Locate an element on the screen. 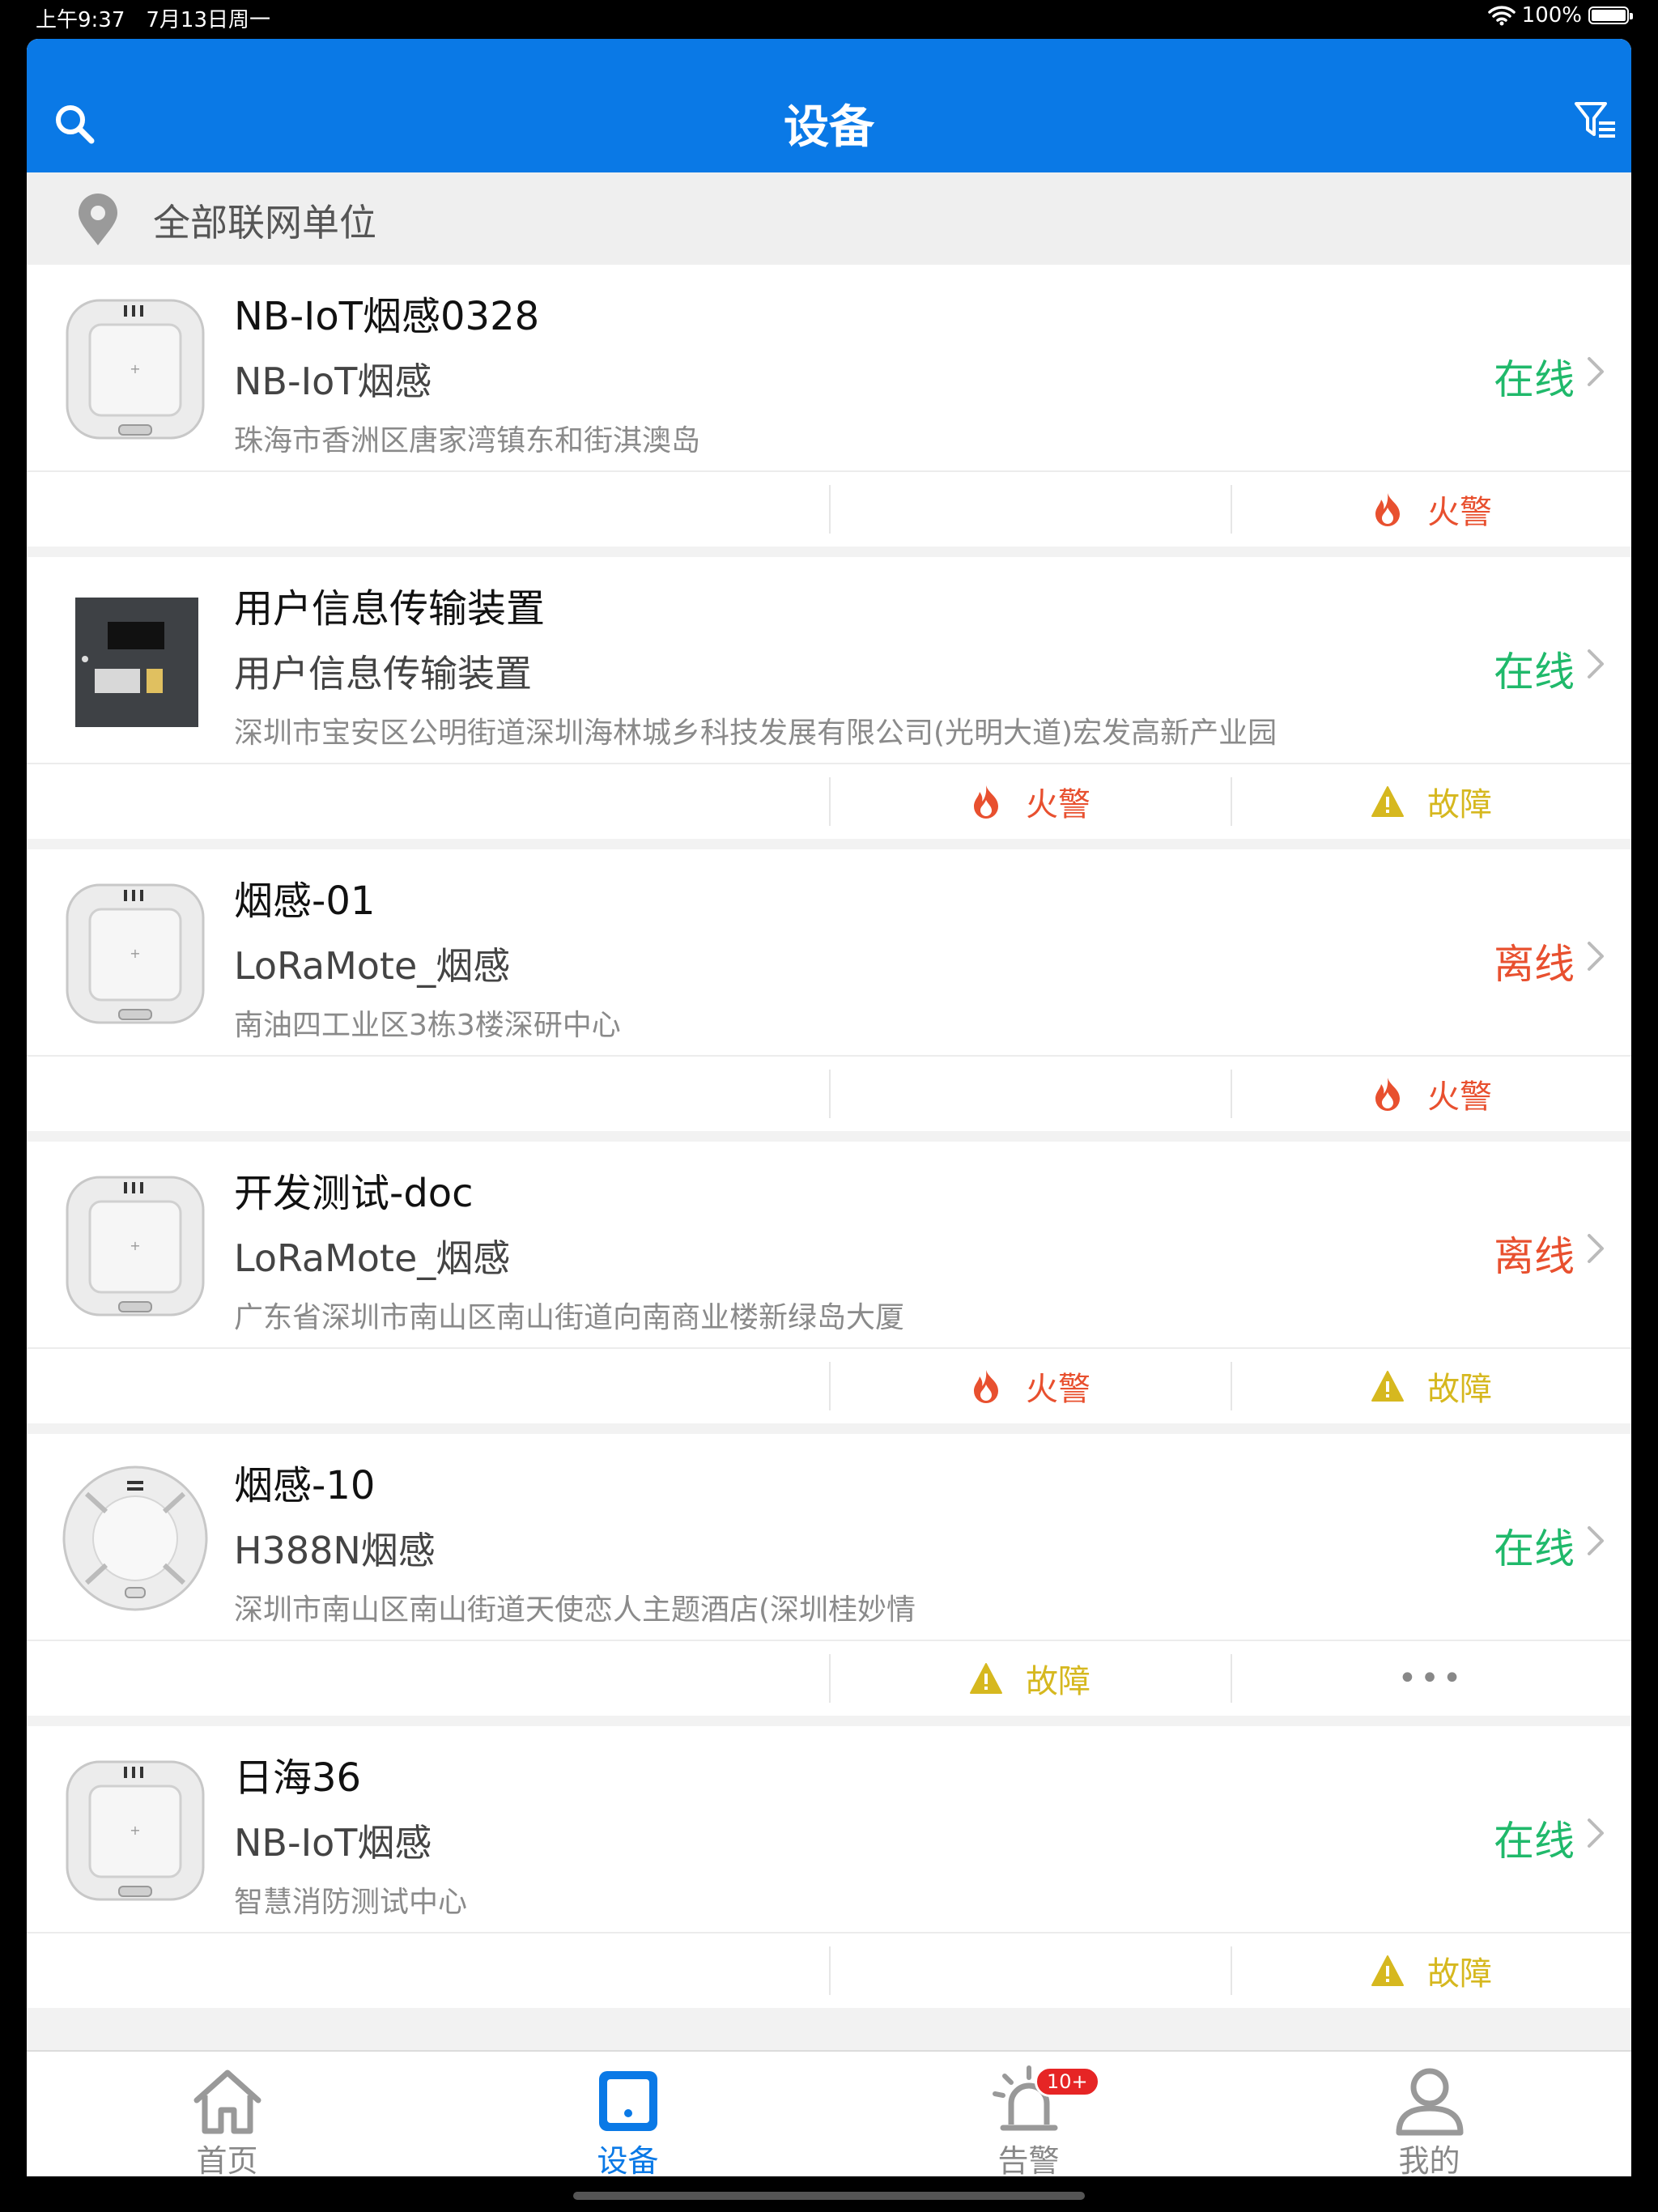  tab-bar: 首页 设备 10+ 告警 我的 is located at coordinates (829, 2113).